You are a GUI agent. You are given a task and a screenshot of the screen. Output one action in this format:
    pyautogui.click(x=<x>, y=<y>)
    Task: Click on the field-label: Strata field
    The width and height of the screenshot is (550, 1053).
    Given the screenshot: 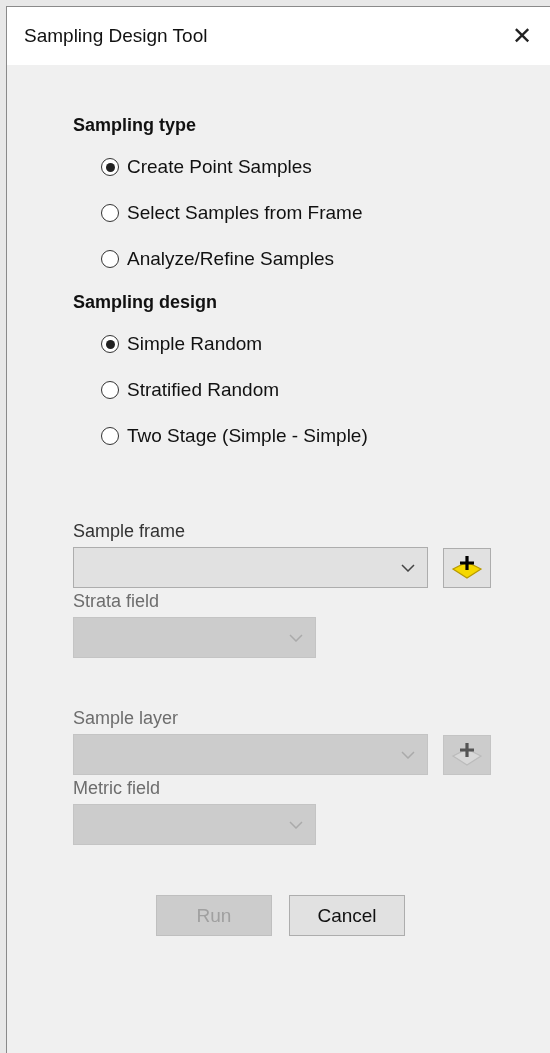 What is the action you would take?
    pyautogui.click(x=117, y=601)
    